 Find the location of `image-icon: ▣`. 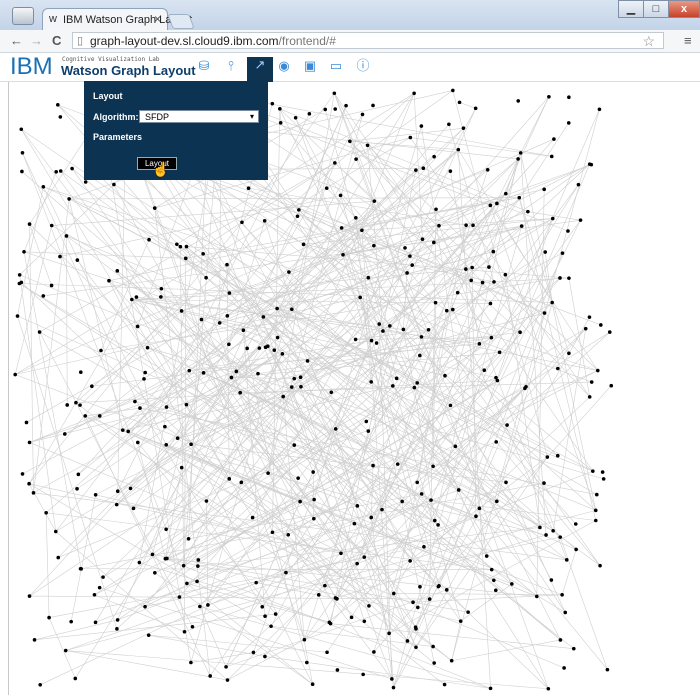

image-icon: ▣ is located at coordinates (310, 66).